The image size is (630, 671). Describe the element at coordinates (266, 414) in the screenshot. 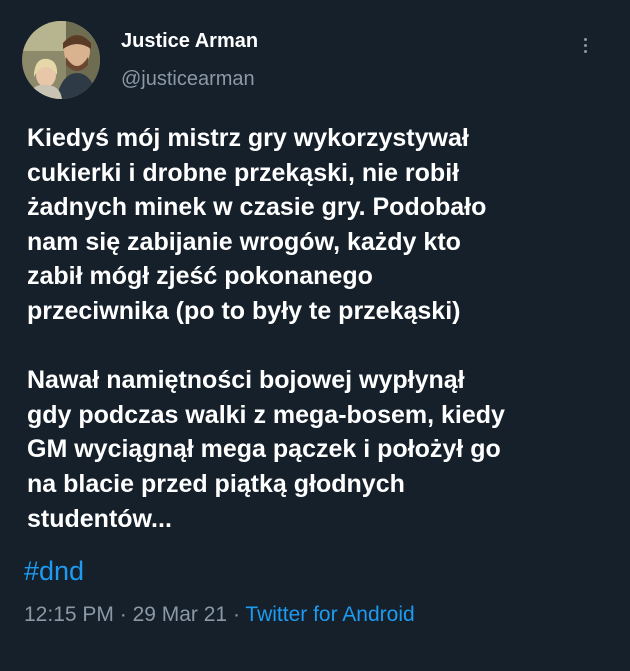

I see `tweet-text-line: gdy podczas walki z mega-bosem, kiedy` at that location.